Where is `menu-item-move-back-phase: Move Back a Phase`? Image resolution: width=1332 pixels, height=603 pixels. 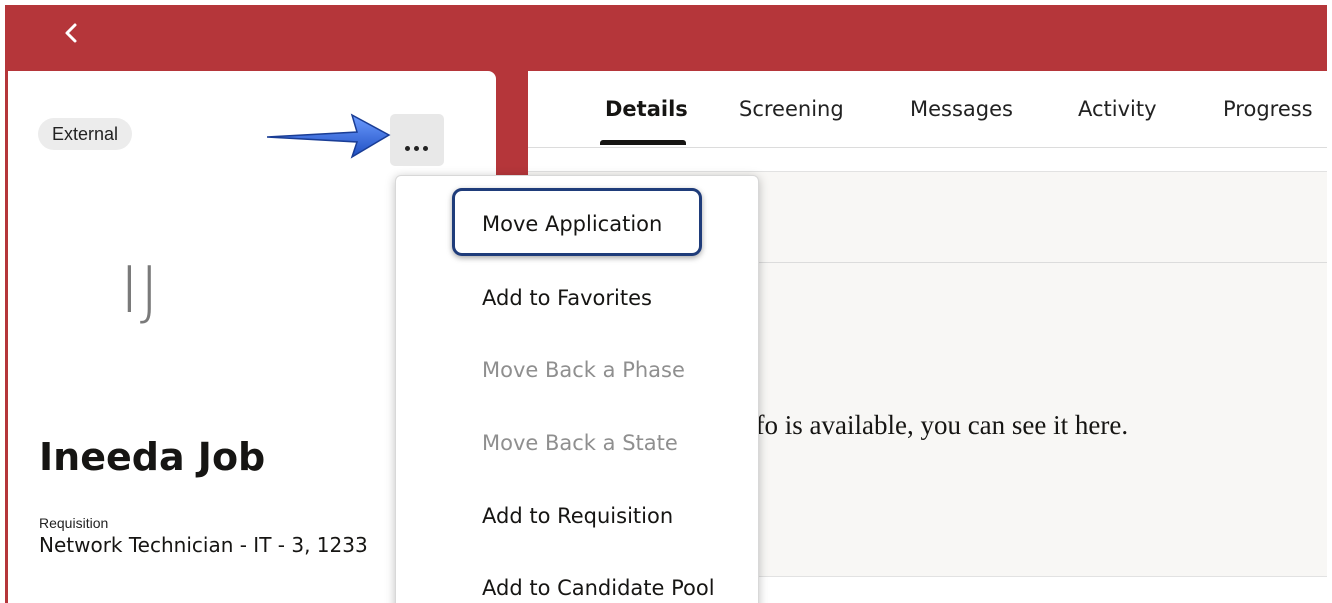
menu-item-move-back-phase: Move Back a Phase is located at coordinates (583, 370).